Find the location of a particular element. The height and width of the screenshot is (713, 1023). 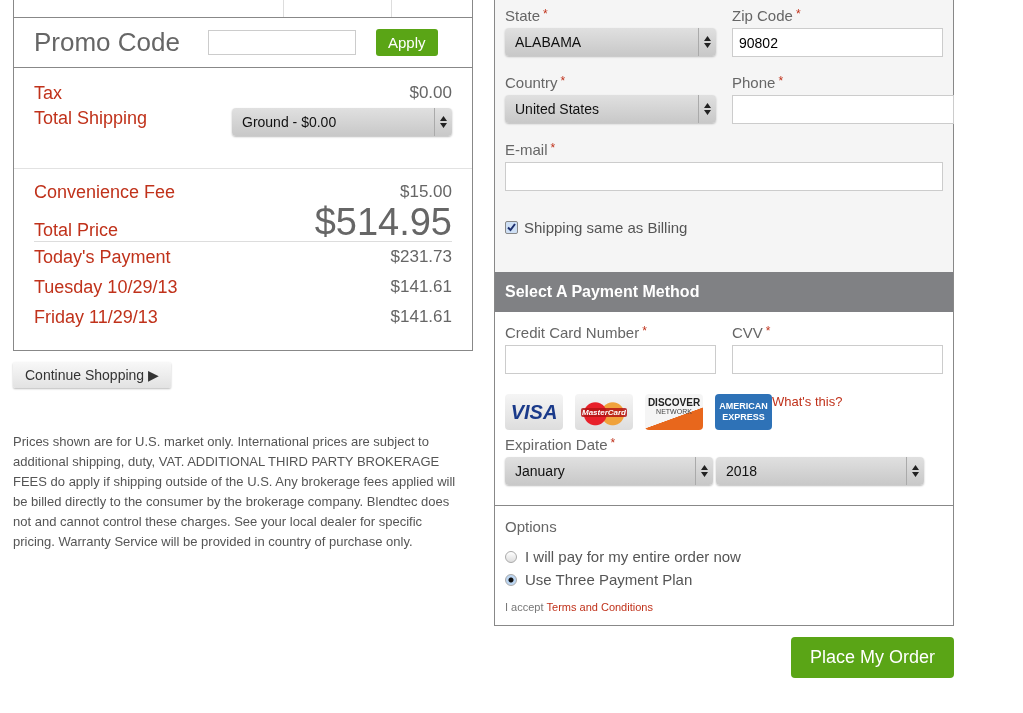

field-label: Country * is located at coordinates (536, 82).